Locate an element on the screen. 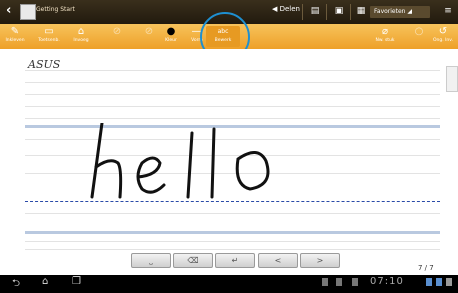 Image resolution: width=458 pixels, height=293 pixels. stroke-h is located at coordinates (106, 161).